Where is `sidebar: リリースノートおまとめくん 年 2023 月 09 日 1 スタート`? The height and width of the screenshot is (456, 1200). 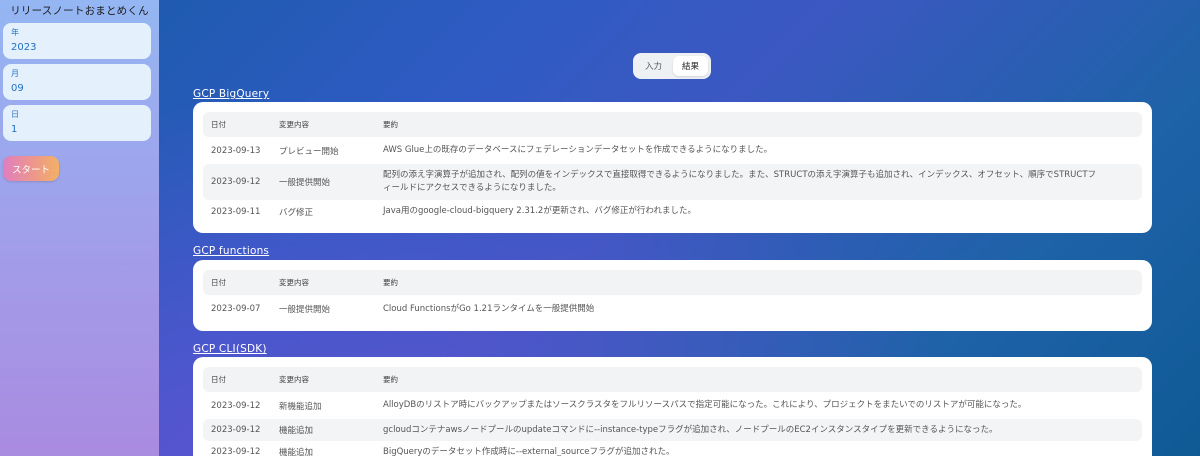 sidebar: リリースノートおまとめくん 年 2023 月 09 日 1 スタート is located at coordinates (79, 228).